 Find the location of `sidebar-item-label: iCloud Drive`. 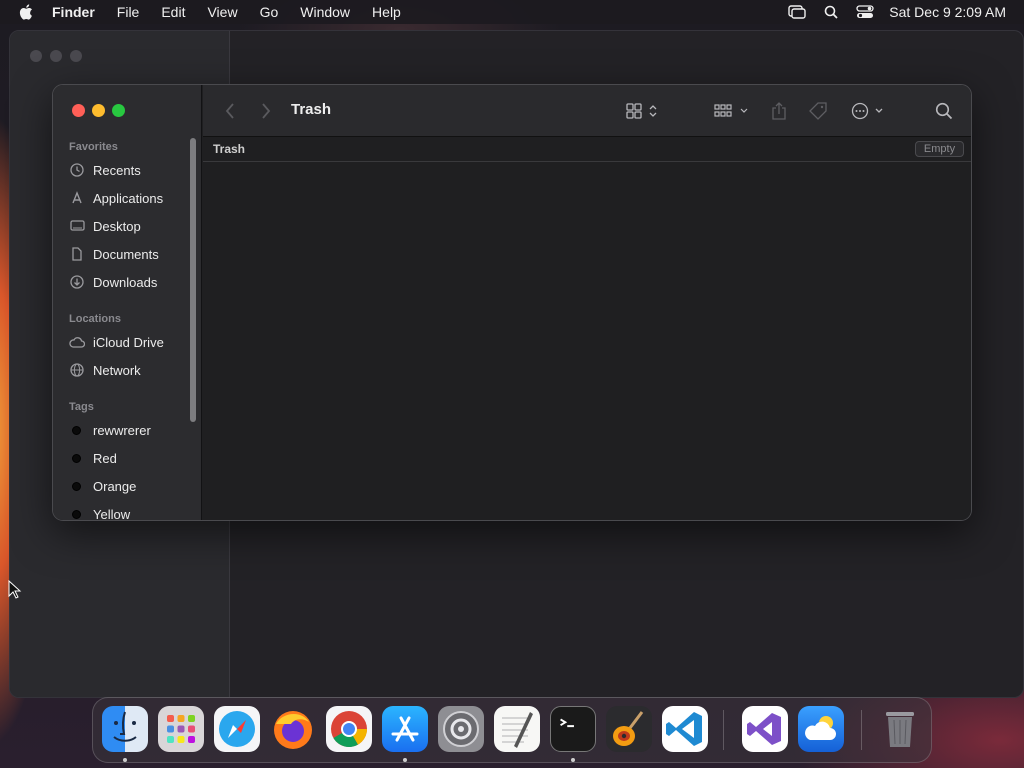

sidebar-item-label: iCloud Drive is located at coordinates (128, 342).